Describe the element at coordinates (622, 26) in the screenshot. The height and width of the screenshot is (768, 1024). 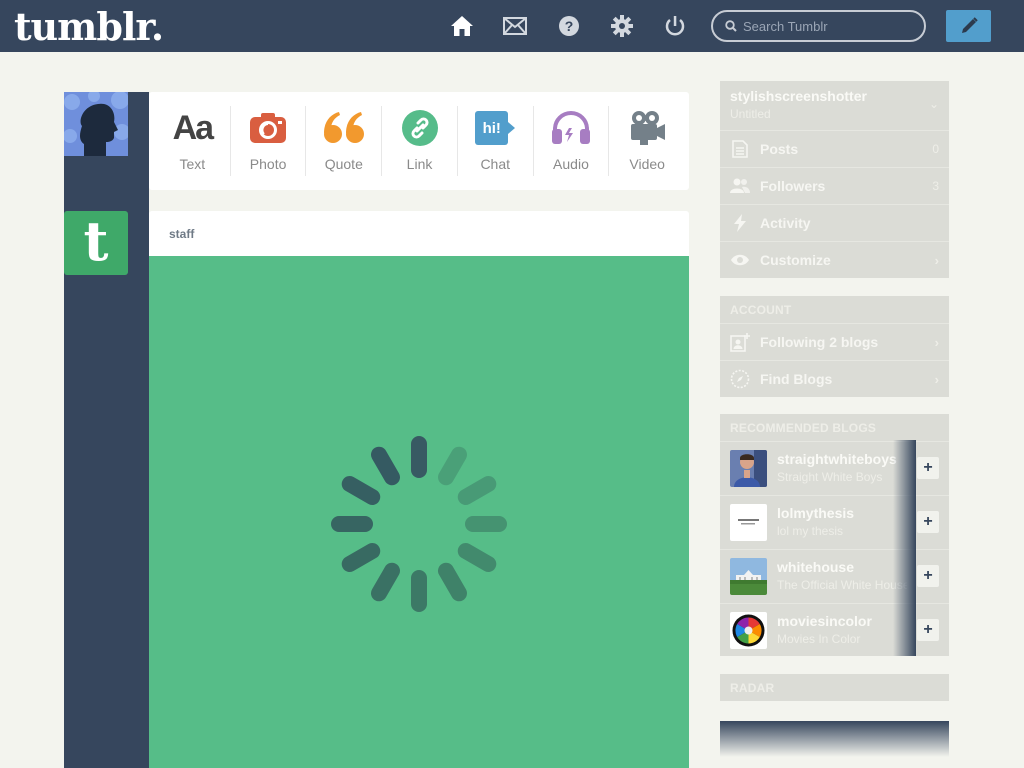
I see `settings-icon` at that location.